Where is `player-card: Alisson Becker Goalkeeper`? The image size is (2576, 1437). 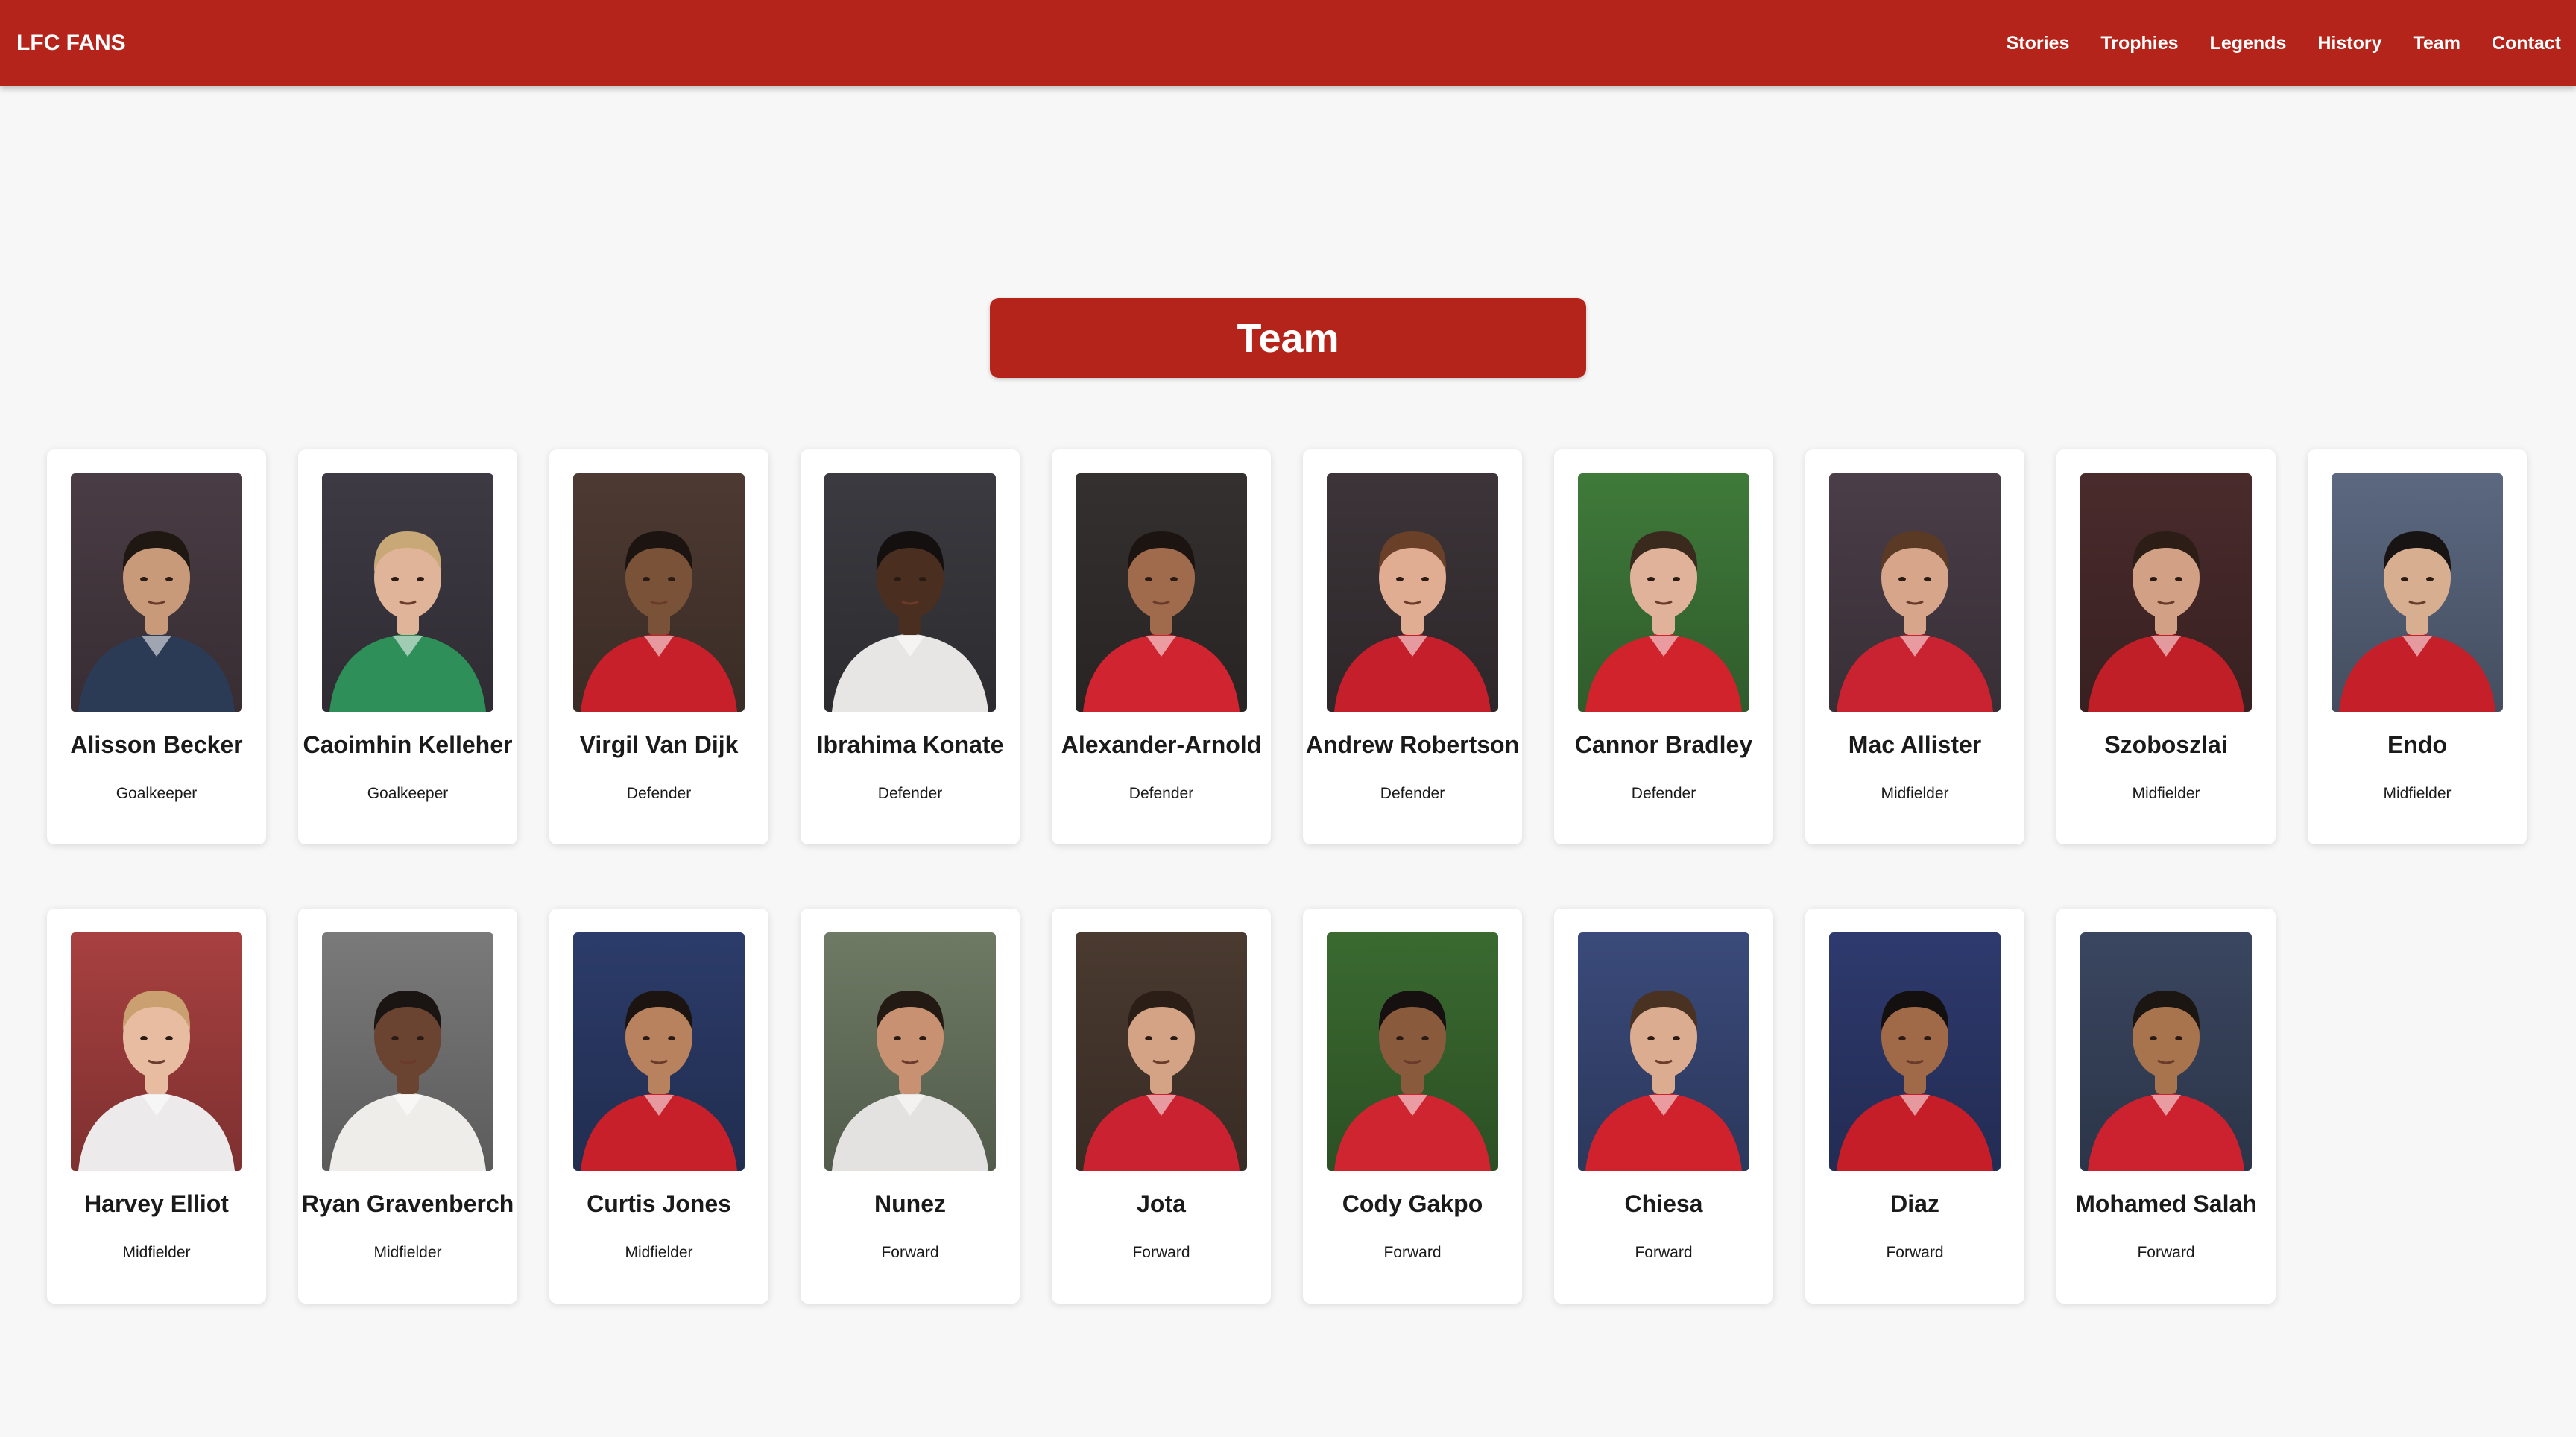 player-card: Alisson Becker Goalkeeper is located at coordinates (156, 646).